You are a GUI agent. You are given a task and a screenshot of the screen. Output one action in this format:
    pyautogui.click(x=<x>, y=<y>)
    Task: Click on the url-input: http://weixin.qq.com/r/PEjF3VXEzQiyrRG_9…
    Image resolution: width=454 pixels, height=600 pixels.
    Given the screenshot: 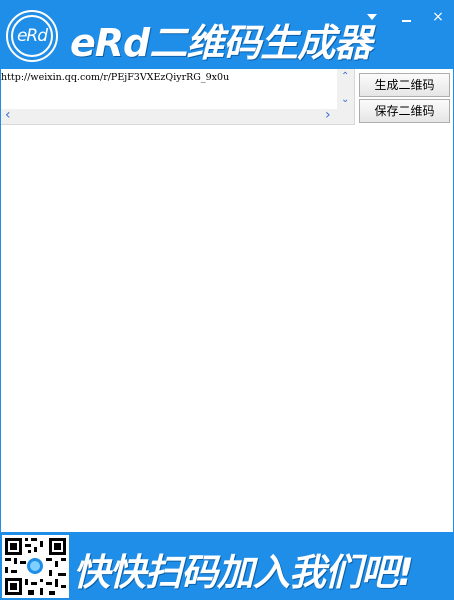 What is the action you would take?
    pyautogui.click(x=178, y=97)
    